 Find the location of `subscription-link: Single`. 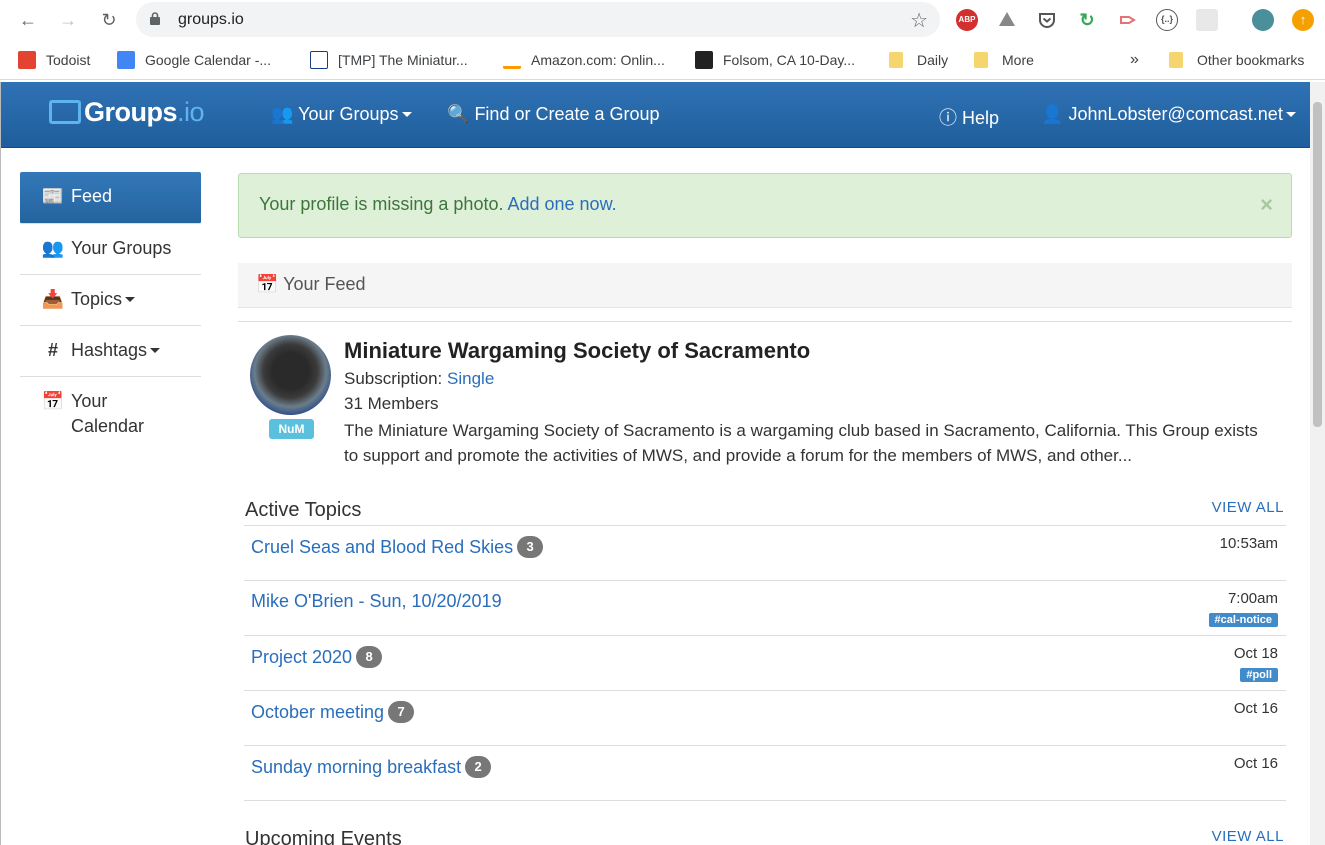

subscription-link: Single is located at coordinates (470, 378).